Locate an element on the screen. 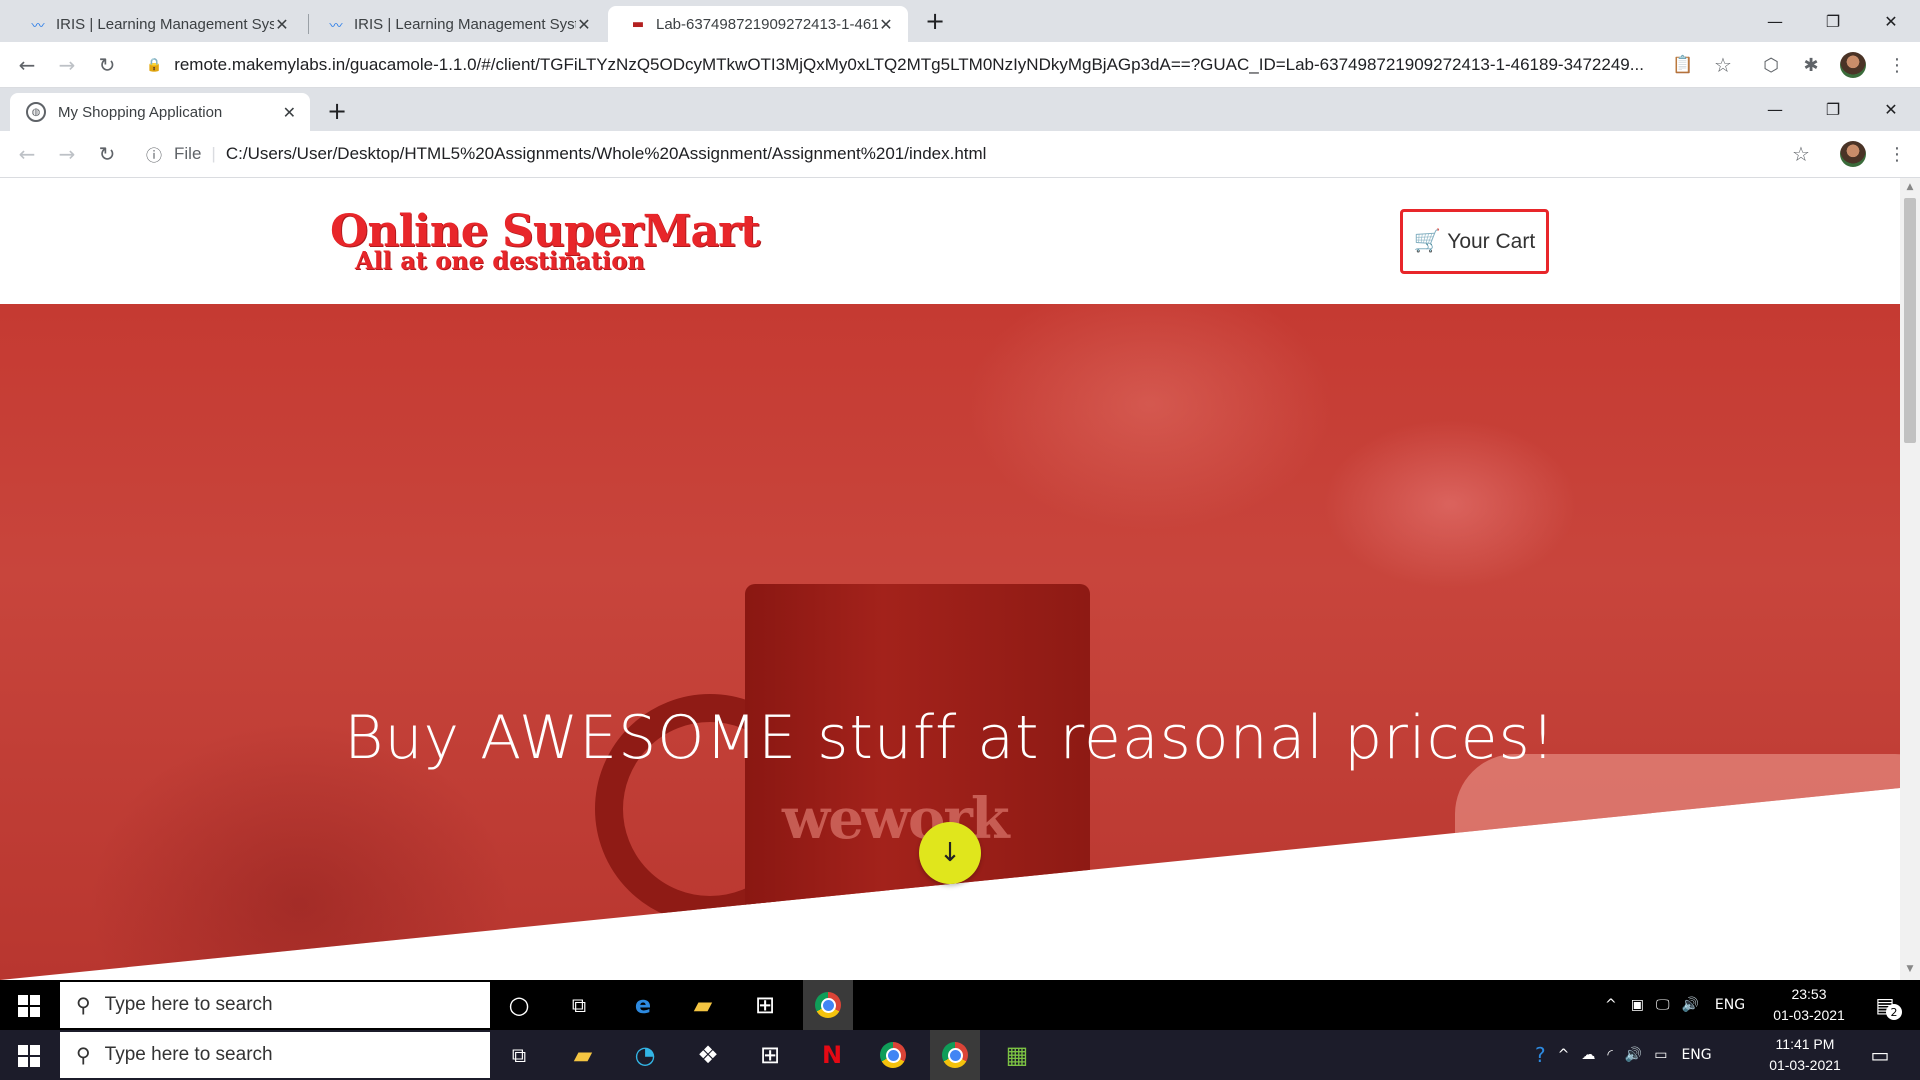 This screenshot has width=1920, height=1080. cortana-icon: ○ is located at coordinates (519, 1005).